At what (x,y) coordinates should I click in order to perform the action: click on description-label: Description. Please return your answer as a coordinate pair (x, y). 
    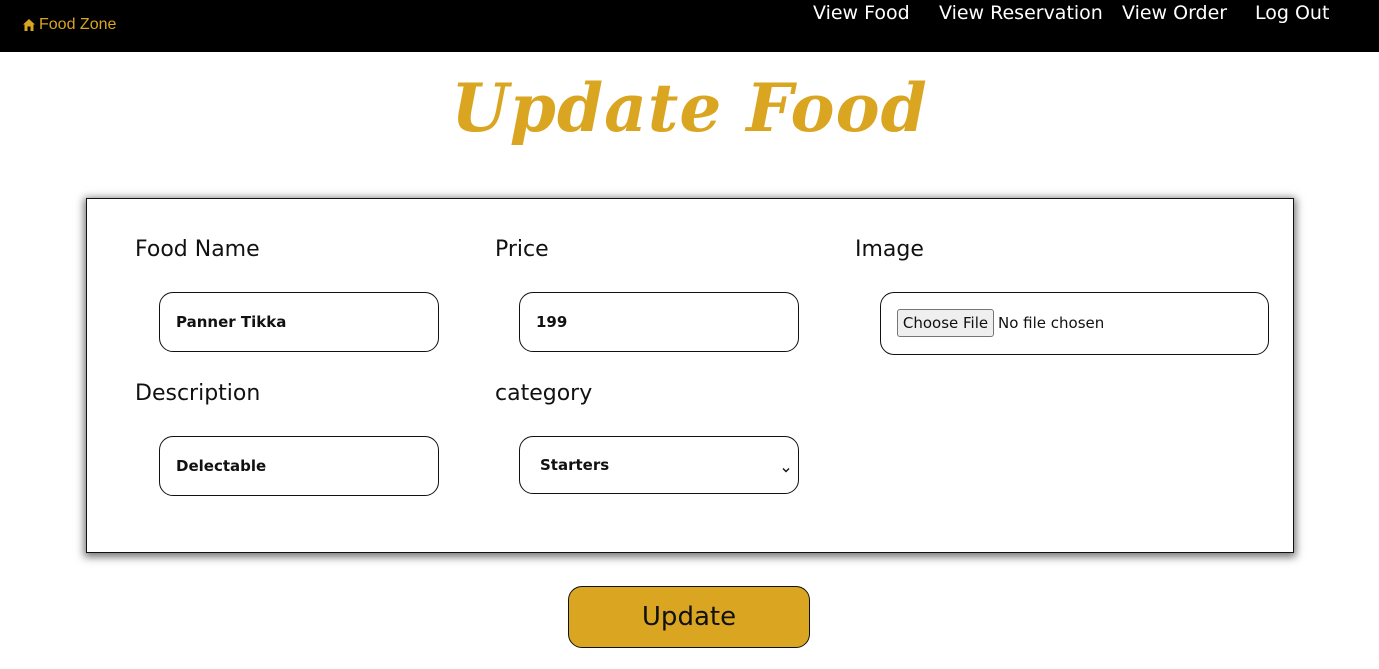
    Looking at the image, I should click on (198, 393).